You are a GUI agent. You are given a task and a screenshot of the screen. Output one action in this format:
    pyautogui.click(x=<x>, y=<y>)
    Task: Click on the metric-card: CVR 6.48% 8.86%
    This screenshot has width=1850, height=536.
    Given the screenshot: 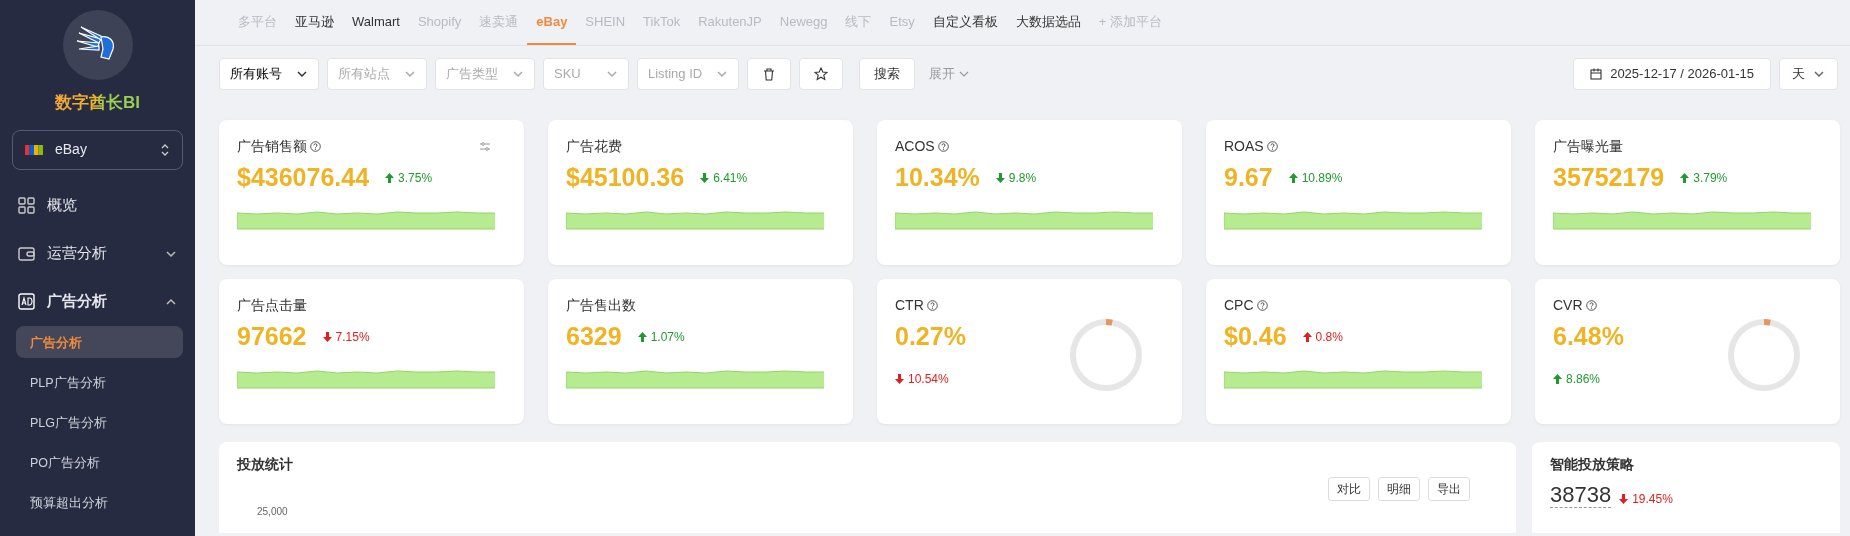 What is the action you would take?
    pyautogui.click(x=1687, y=351)
    